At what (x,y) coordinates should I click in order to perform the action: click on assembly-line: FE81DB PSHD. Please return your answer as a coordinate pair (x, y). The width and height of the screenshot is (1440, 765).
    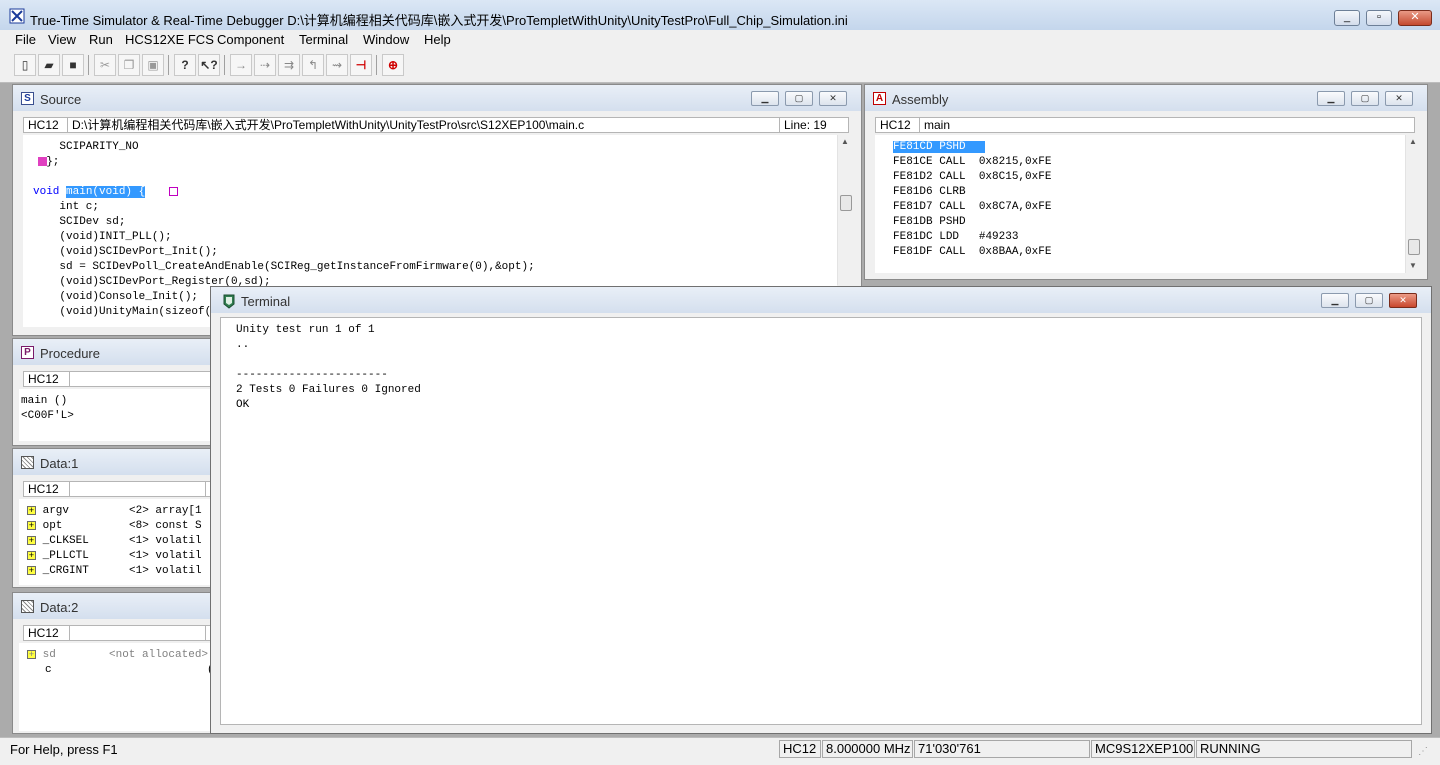
    Looking at the image, I should click on (929, 222).